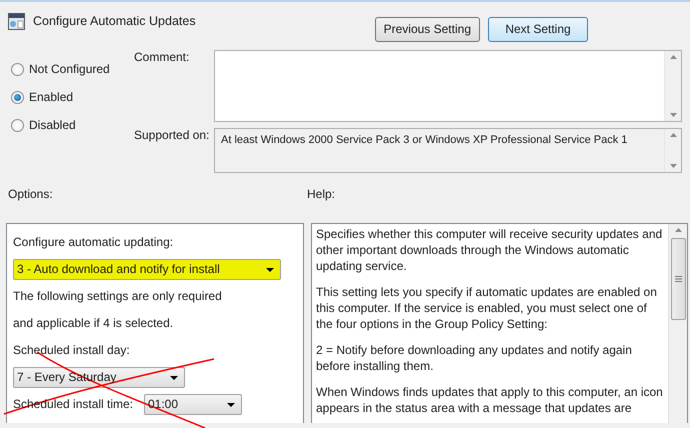  Describe the element at coordinates (172, 135) in the screenshot. I see `supported-on-label: Supported on:` at that location.